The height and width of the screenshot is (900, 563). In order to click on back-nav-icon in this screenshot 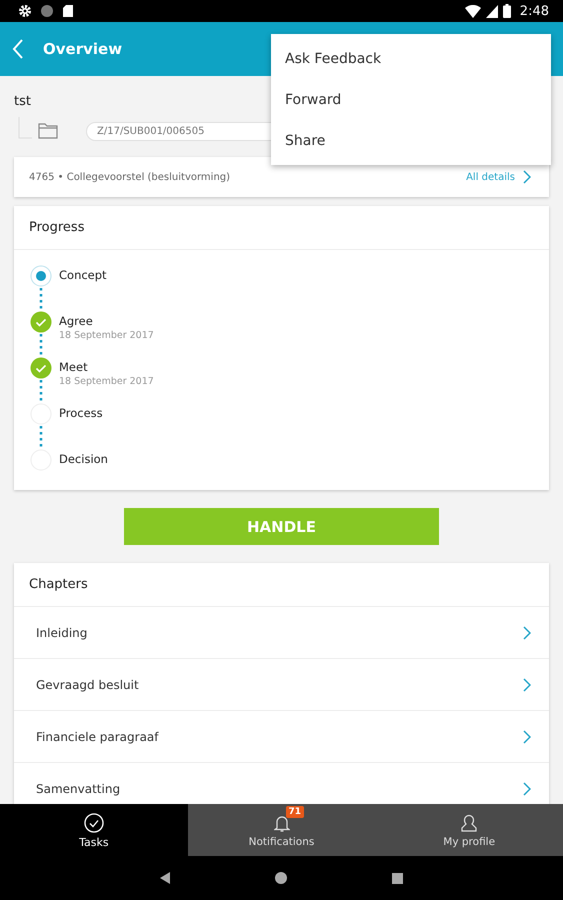, I will do `click(165, 878)`.